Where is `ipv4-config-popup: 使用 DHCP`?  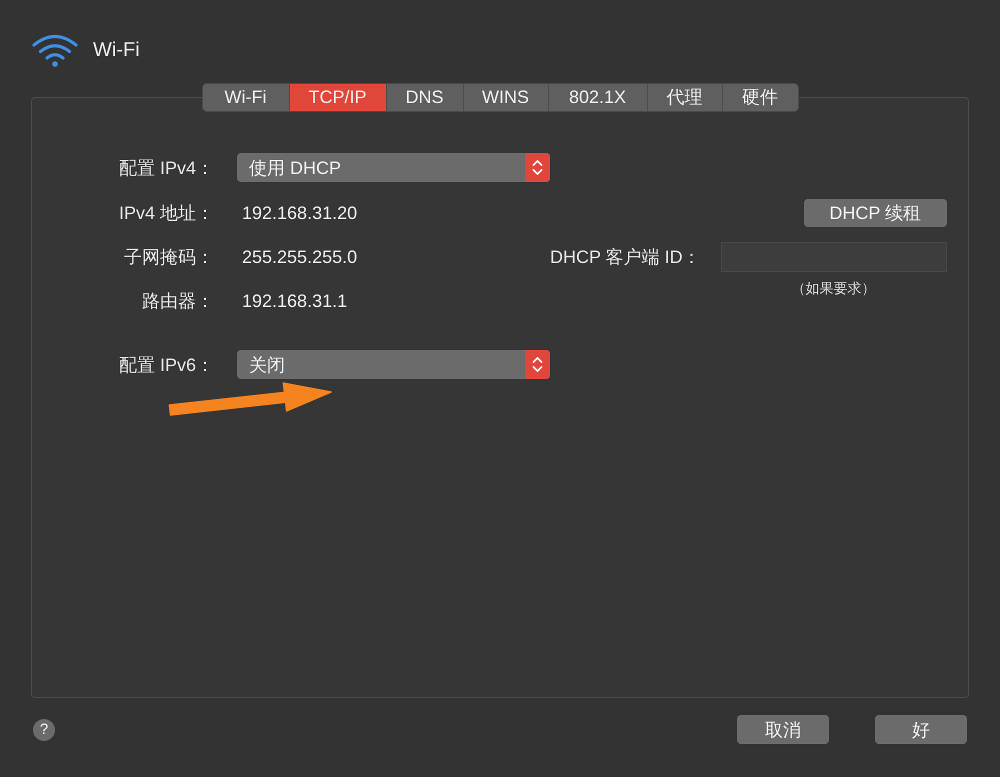
ipv4-config-popup: 使用 DHCP is located at coordinates (393, 167).